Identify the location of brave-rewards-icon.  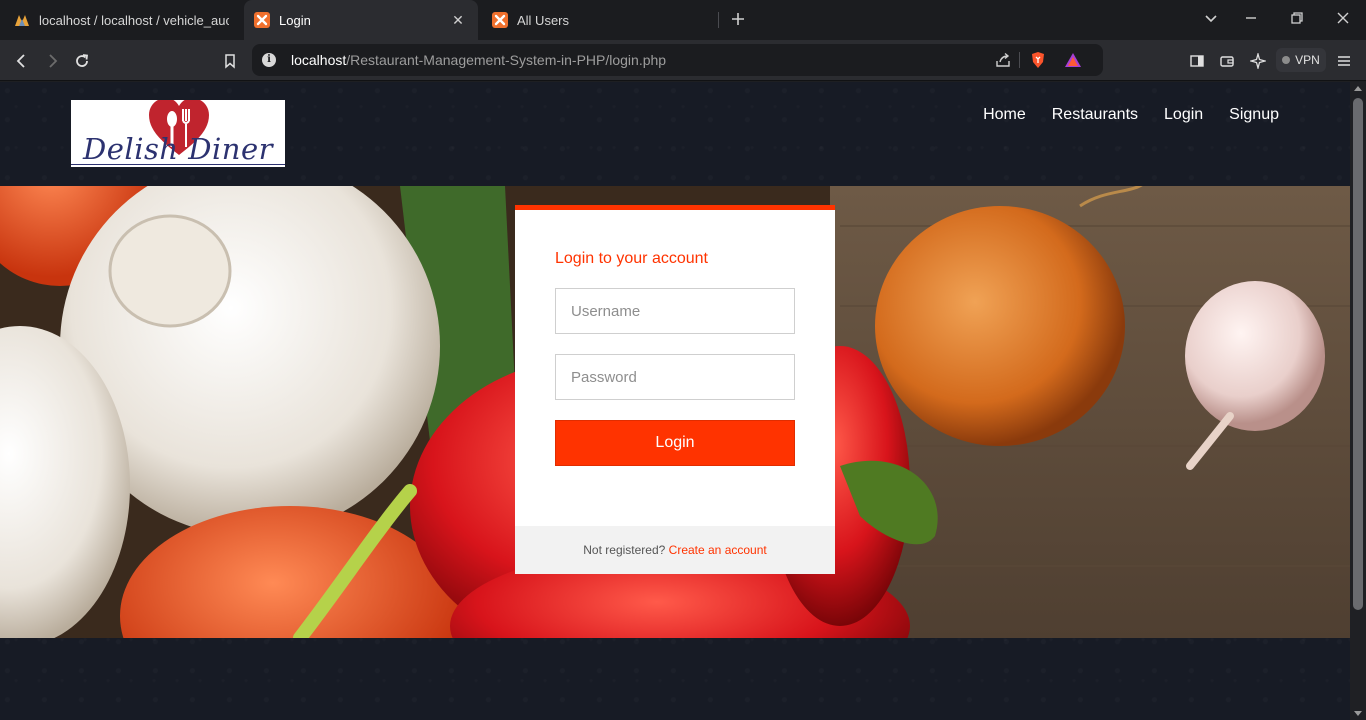
(1073, 60).